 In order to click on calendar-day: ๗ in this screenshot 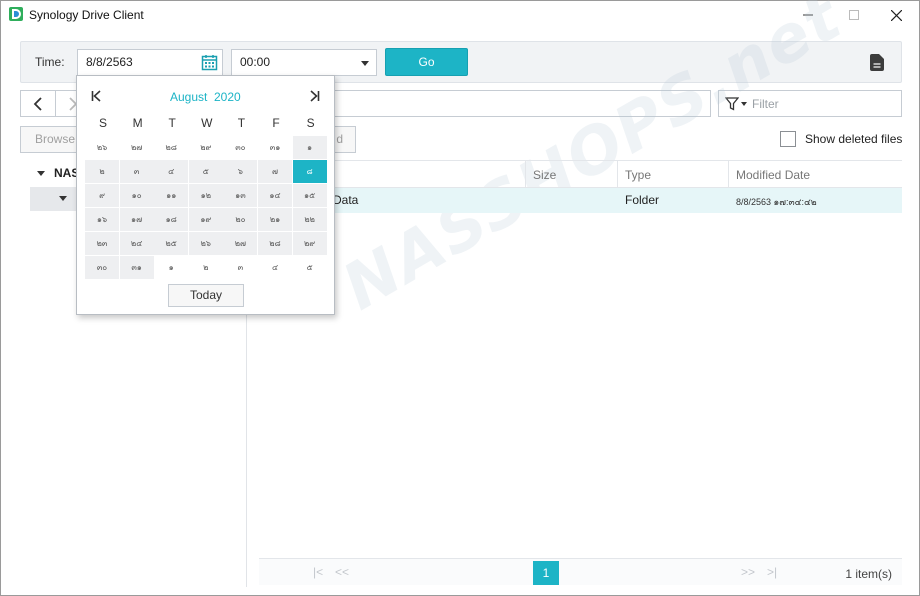, I will do `click(275, 171)`.